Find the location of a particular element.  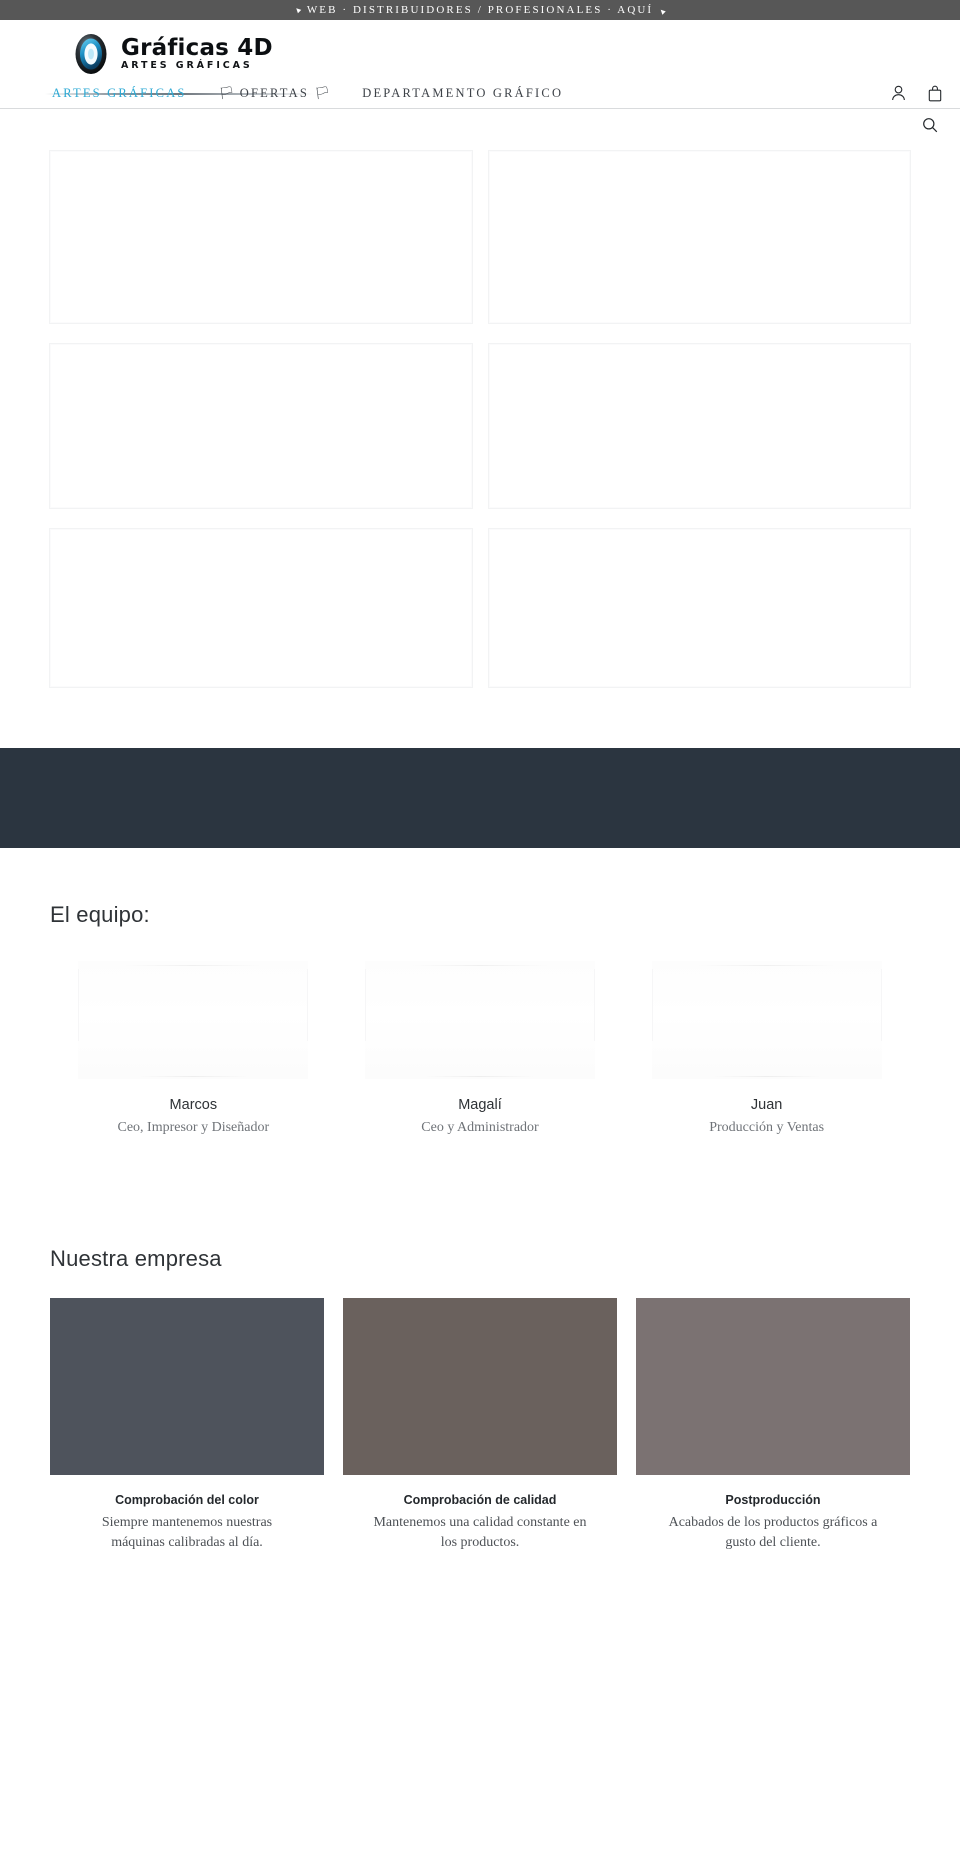

team-member-name: Marcos is located at coordinates (193, 1105).